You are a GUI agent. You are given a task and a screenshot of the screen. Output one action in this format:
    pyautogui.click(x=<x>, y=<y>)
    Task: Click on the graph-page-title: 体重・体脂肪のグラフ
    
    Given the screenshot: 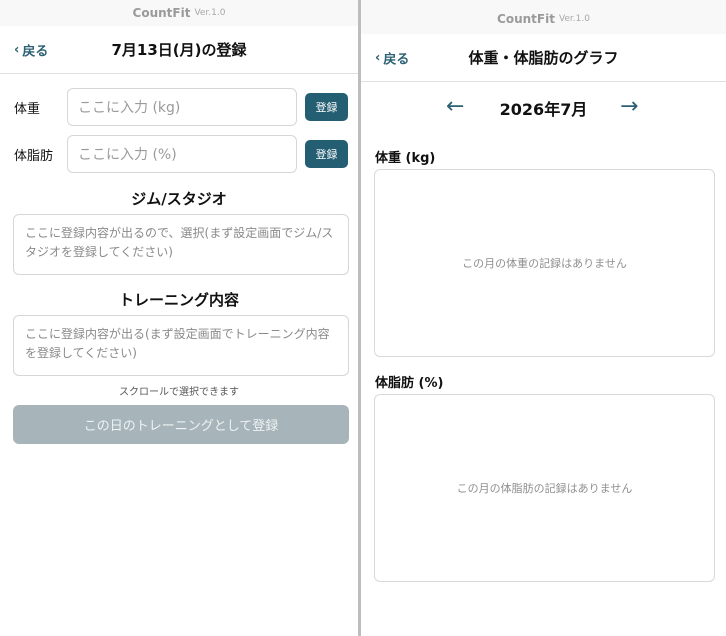 What is the action you would take?
    pyautogui.click(x=543, y=58)
    